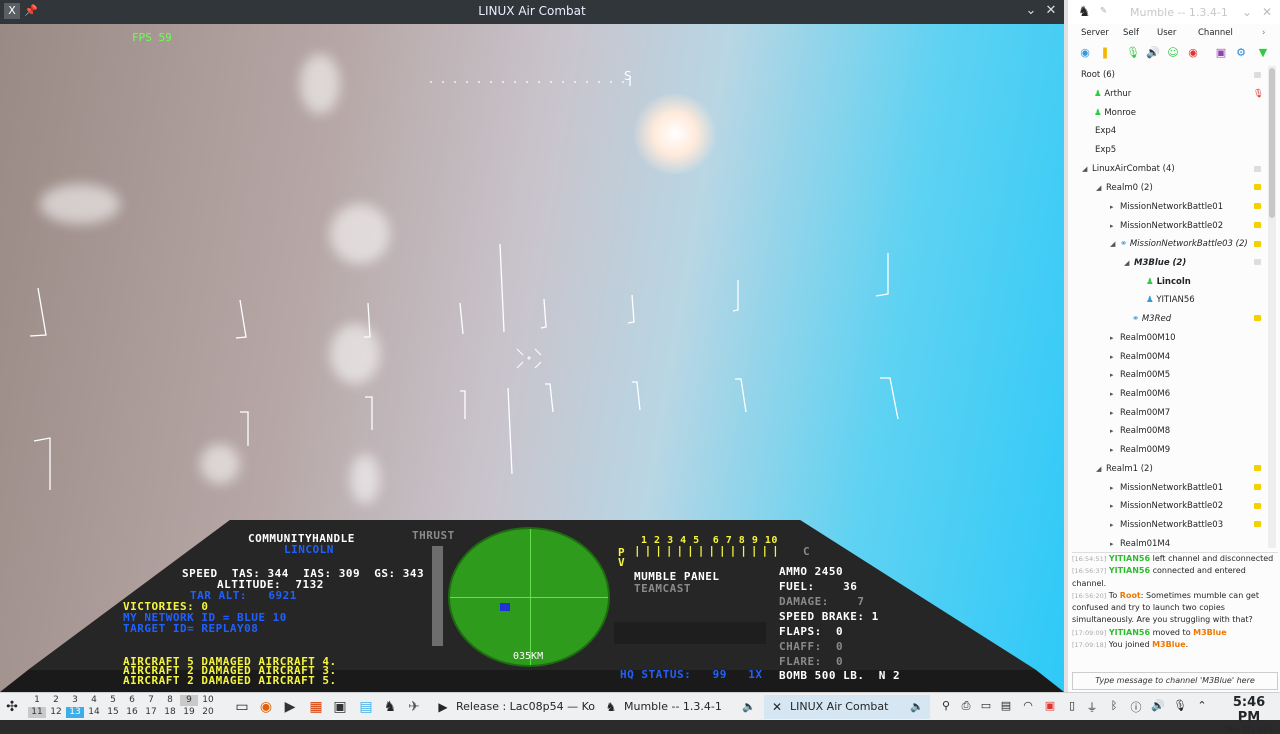 The height and width of the screenshot is (734, 1280). What do you see at coordinates (56, 700) in the screenshot?
I see `desktop-2: 2` at bounding box center [56, 700].